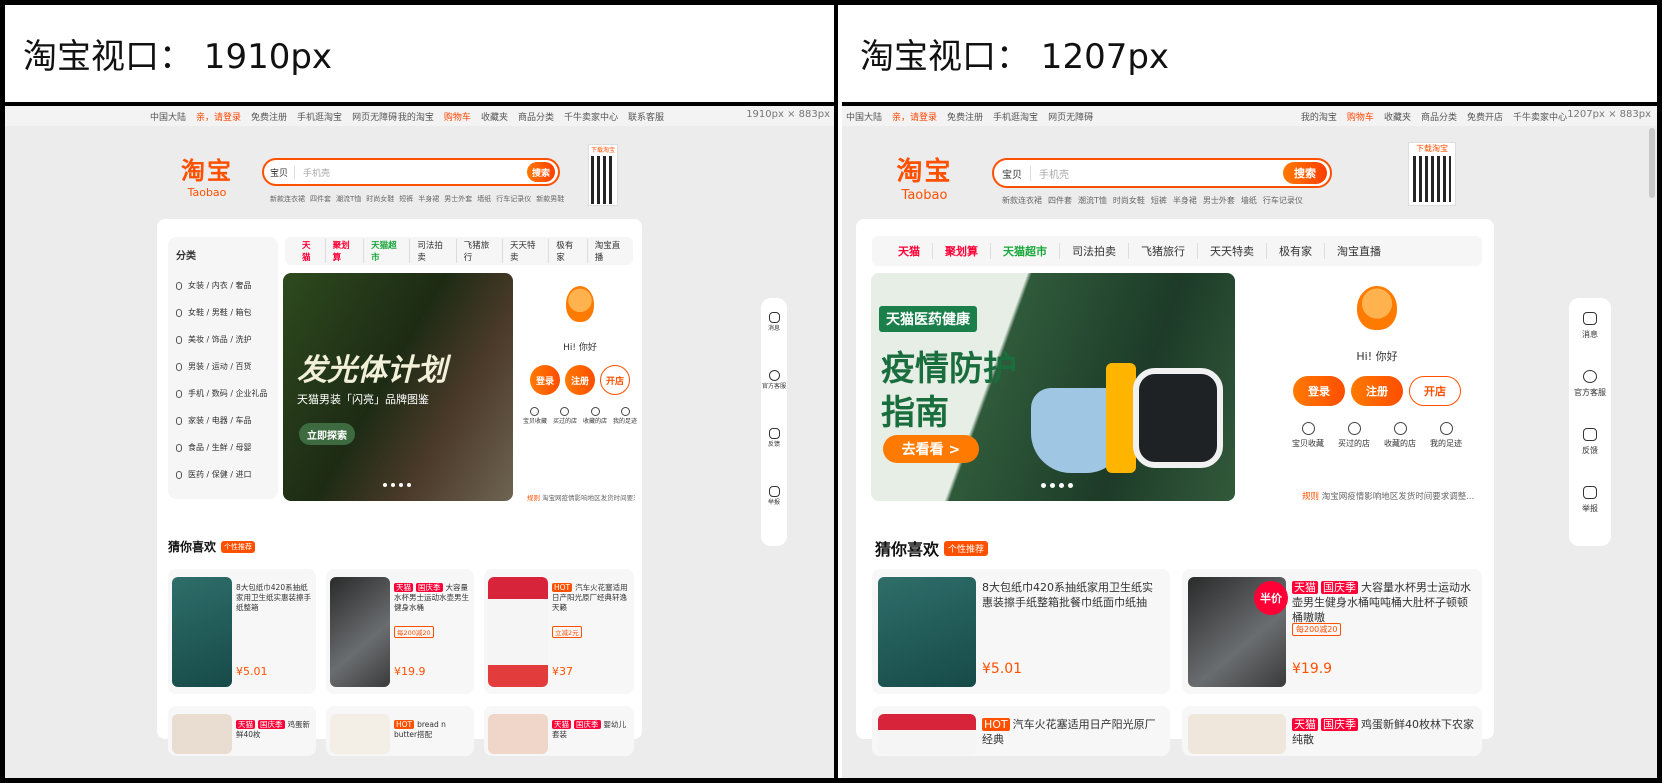  What do you see at coordinates (327, 434) in the screenshot?
I see `banner-cta-button: 立即探索` at bounding box center [327, 434].